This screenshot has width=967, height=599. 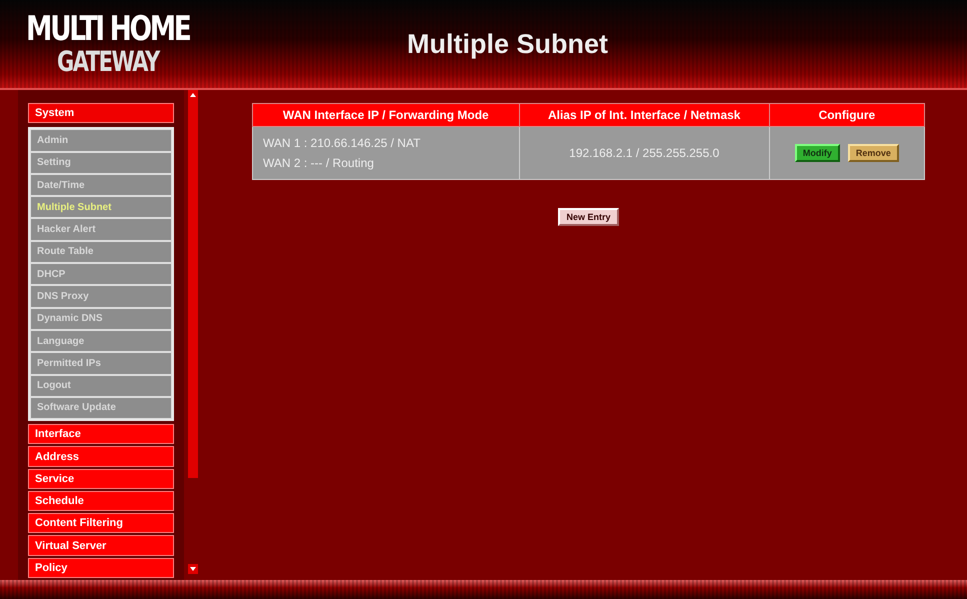 What do you see at coordinates (101, 456) in the screenshot?
I see `menu-section: Address` at bounding box center [101, 456].